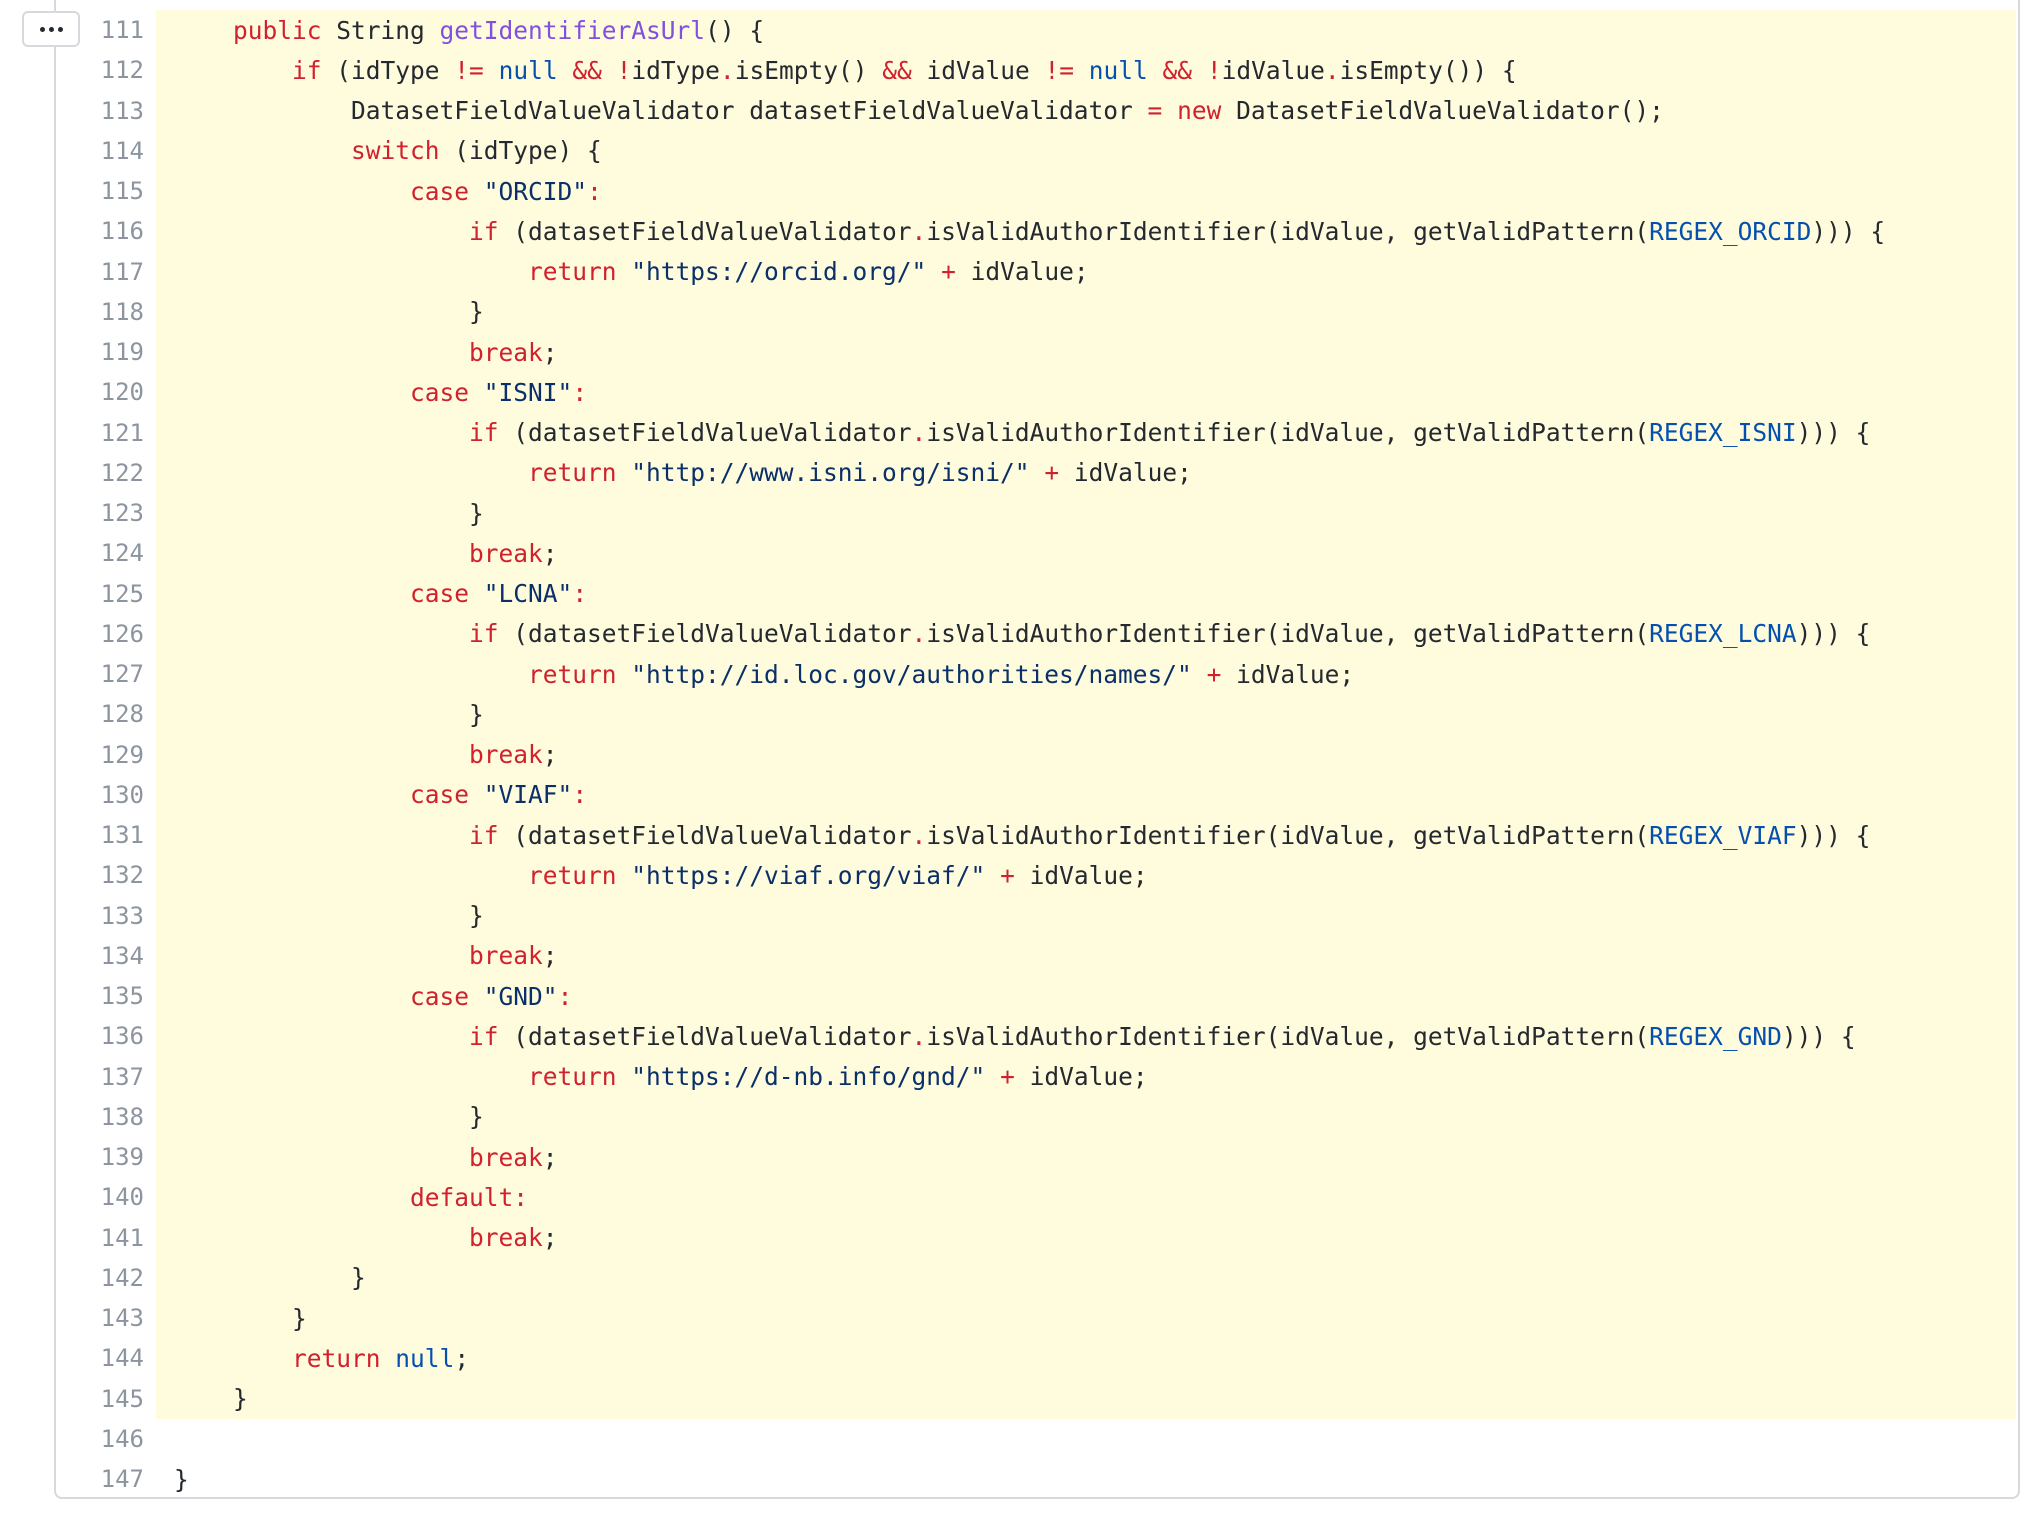 Image resolution: width=2040 pixels, height=1522 pixels. Describe the element at coordinates (1199, 111) in the screenshot. I see `code-token: new` at that location.